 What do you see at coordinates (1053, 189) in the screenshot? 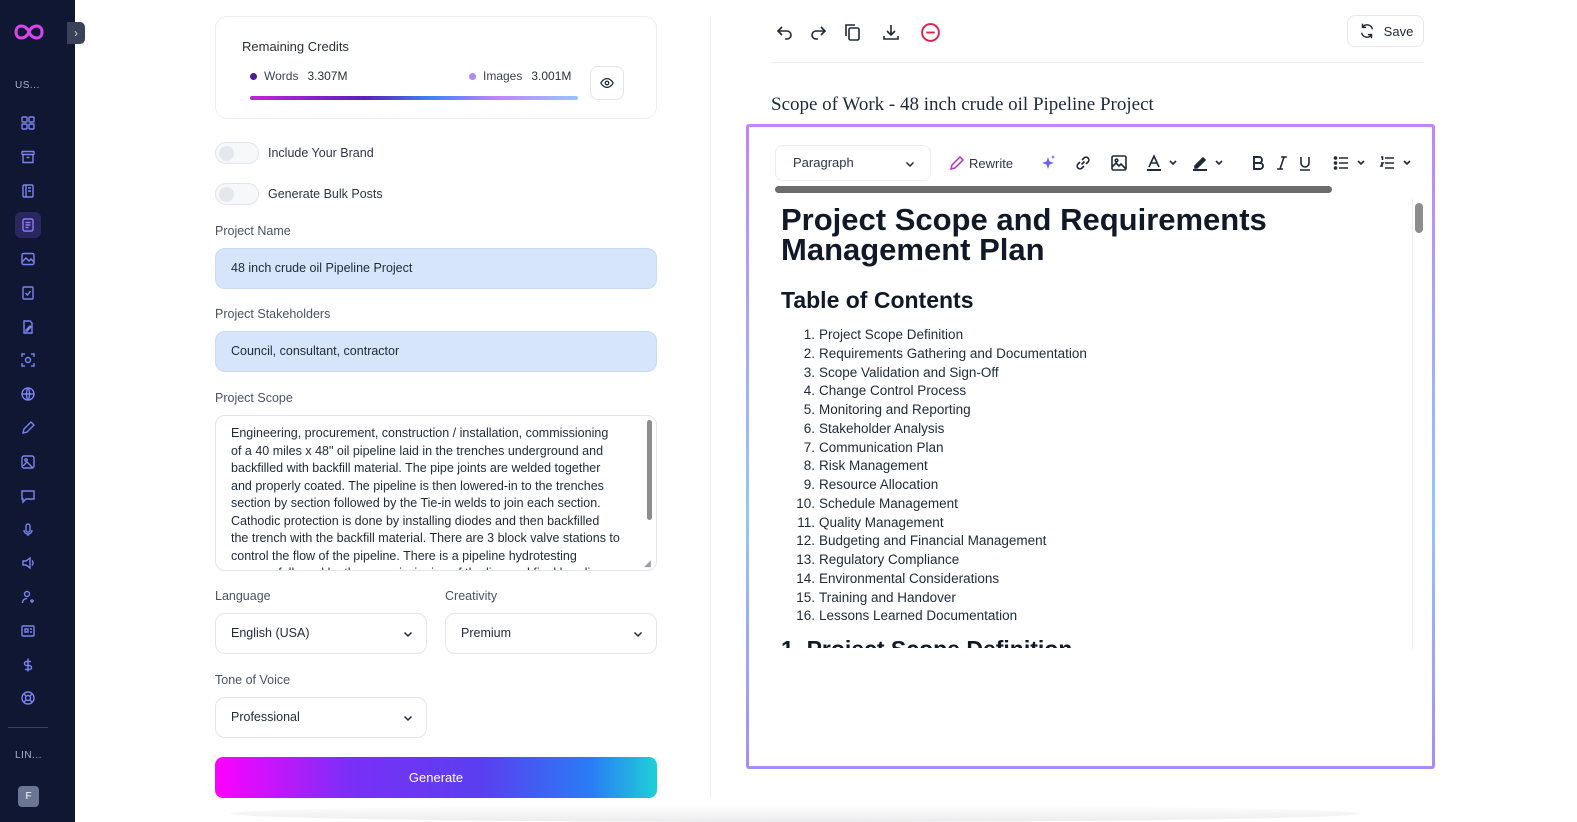
I see `toolbar-scrollbar` at bounding box center [1053, 189].